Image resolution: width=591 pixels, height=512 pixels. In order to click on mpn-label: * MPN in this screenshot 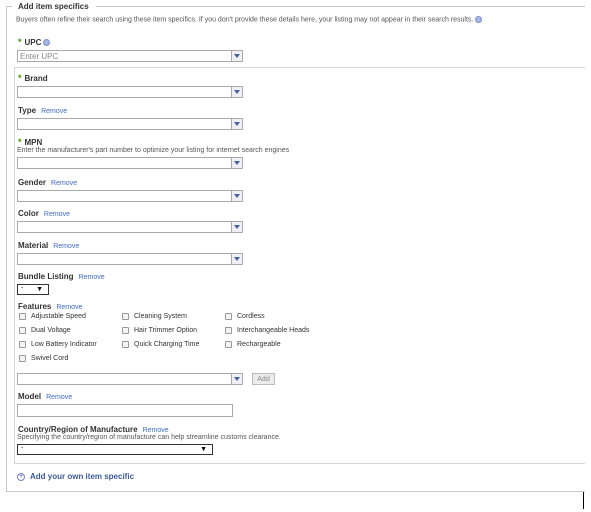, I will do `click(30, 142)`.